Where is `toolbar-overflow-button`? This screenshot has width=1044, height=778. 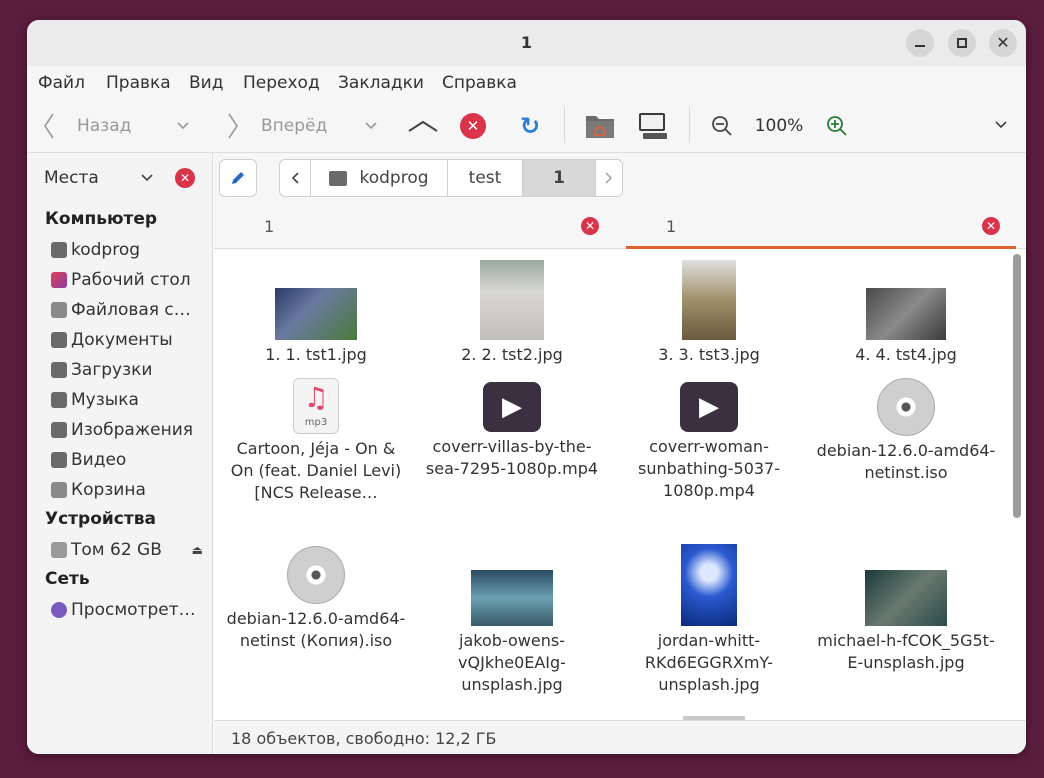 toolbar-overflow-button is located at coordinates (1001, 125).